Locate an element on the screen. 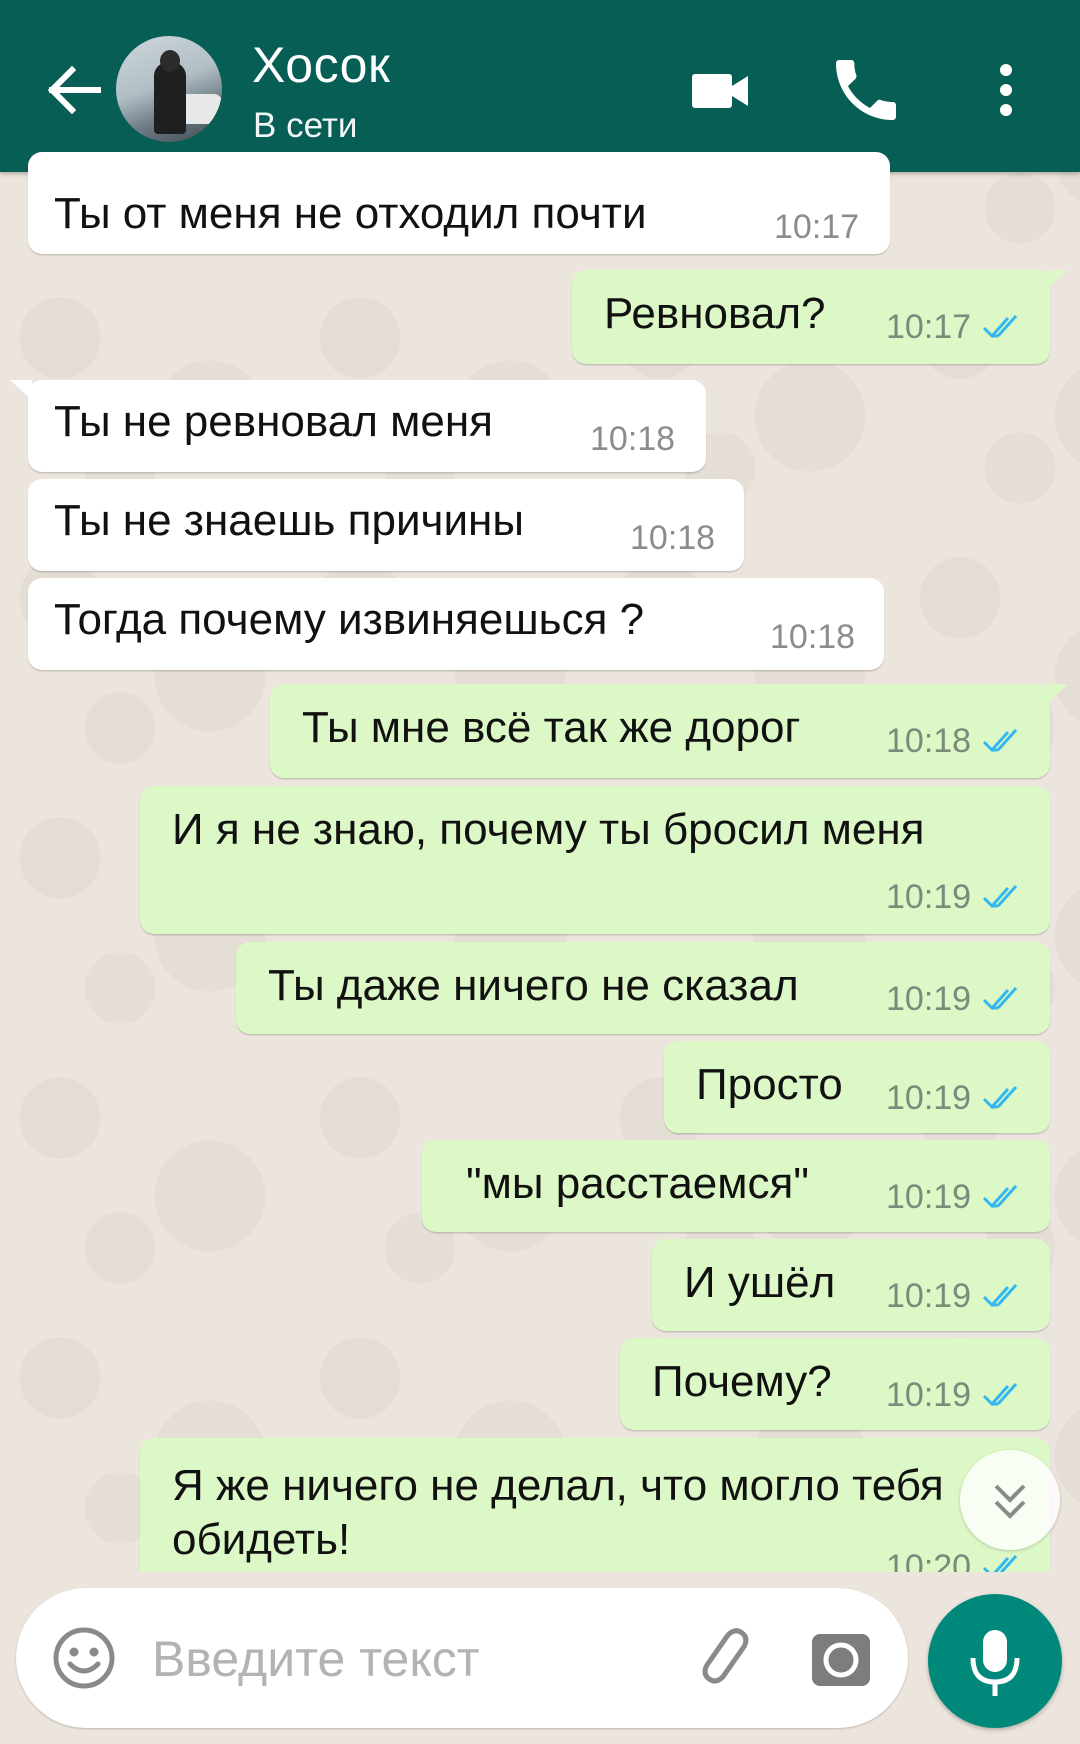  voice-message-button is located at coordinates (995, 1661).